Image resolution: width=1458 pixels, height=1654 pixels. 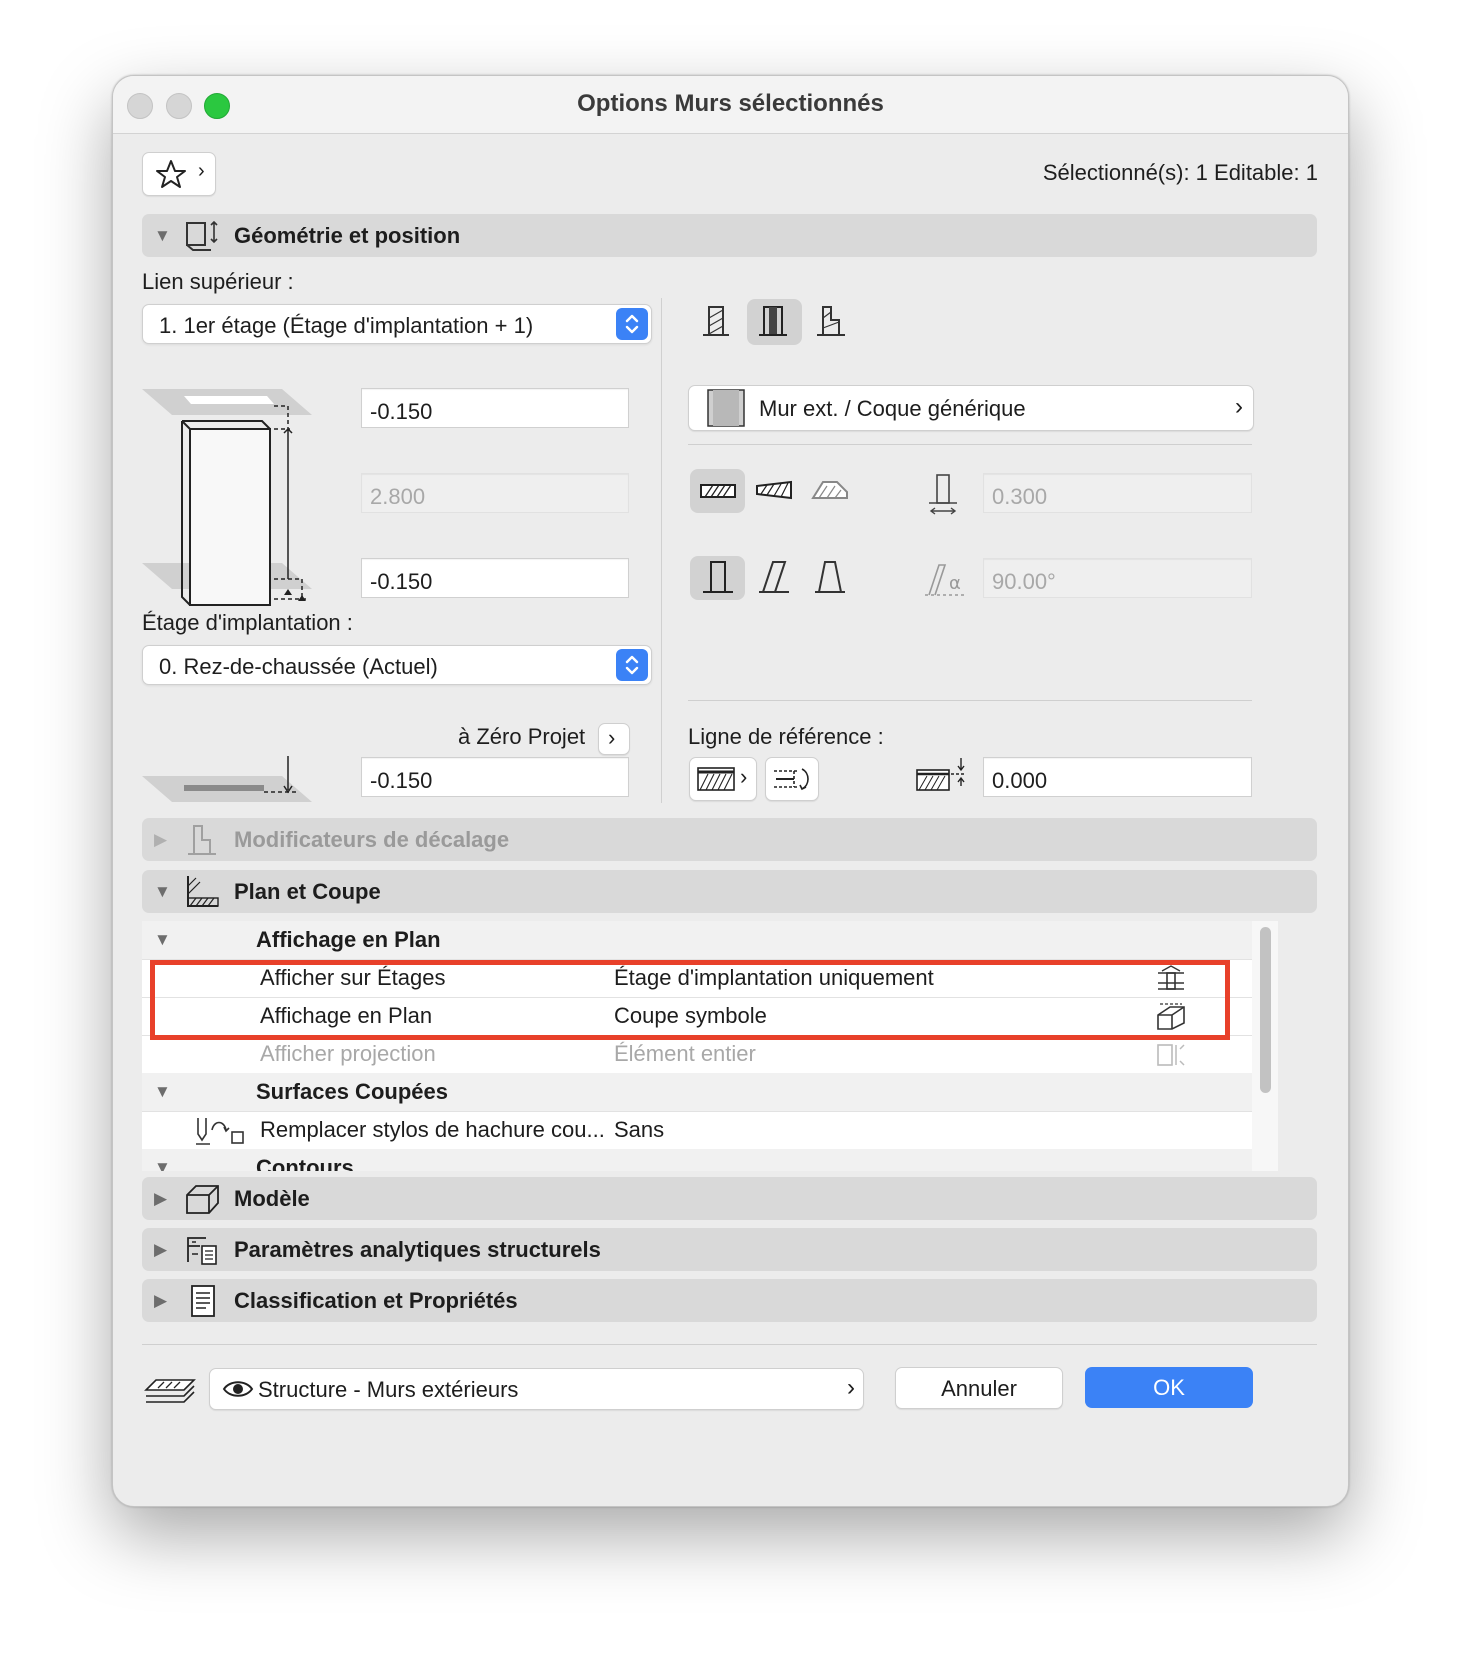 I want to click on section-title: Plan et Coupe, so click(x=307, y=891).